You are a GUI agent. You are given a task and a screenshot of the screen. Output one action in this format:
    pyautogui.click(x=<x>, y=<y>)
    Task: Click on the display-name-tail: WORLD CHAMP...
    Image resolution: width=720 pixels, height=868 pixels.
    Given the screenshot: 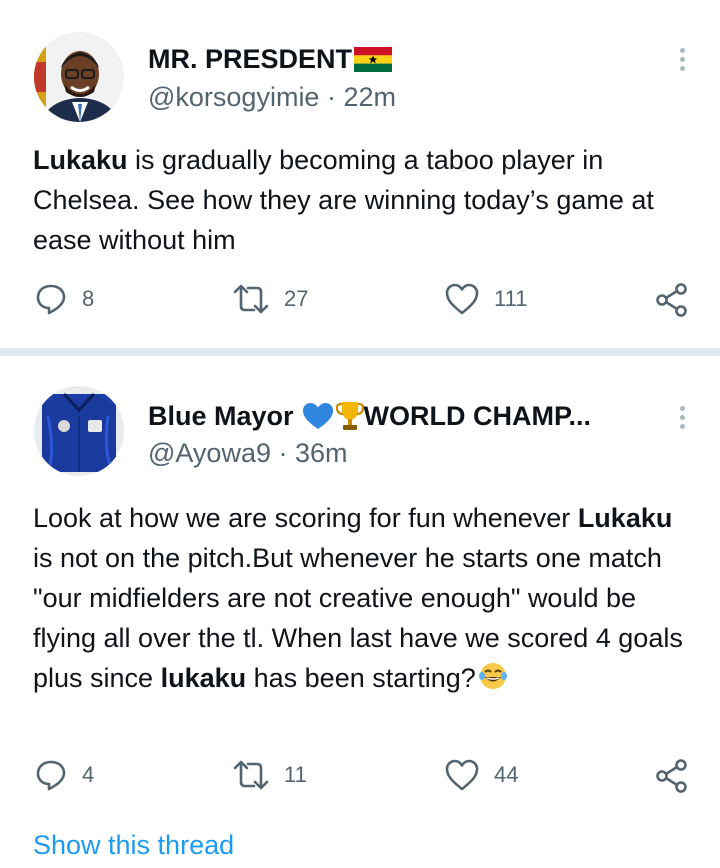 What is the action you would take?
    pyautogui.click(x=477, y=415)
    